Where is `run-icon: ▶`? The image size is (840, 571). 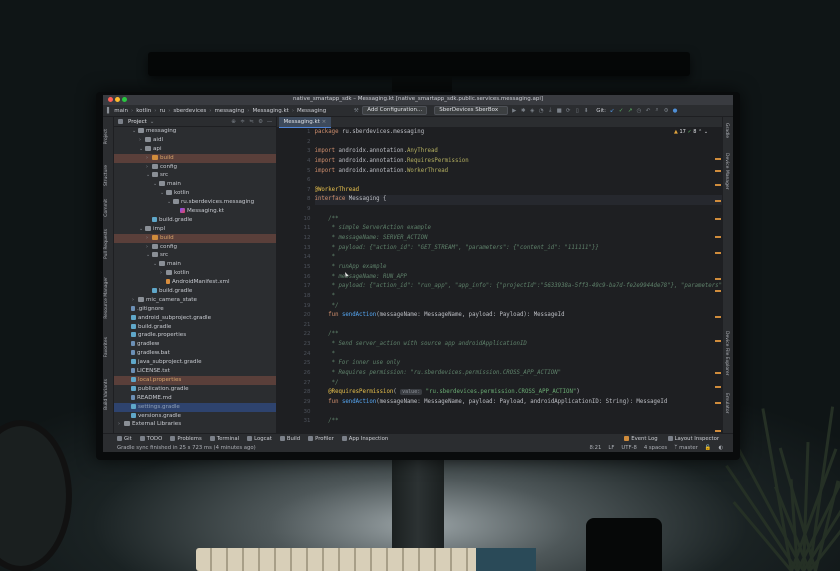
run-icon: ▶ is located at coordinates (514, 111).